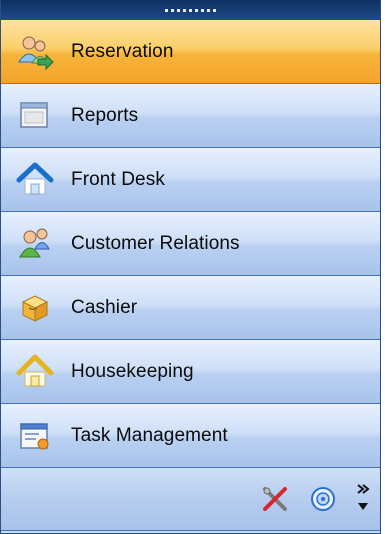 The width and height of the screenshot is (385, 534). Describe the element at coordinates (118, 179) in the screenshot. I see `nav-item-label: Front Desk` at that location.